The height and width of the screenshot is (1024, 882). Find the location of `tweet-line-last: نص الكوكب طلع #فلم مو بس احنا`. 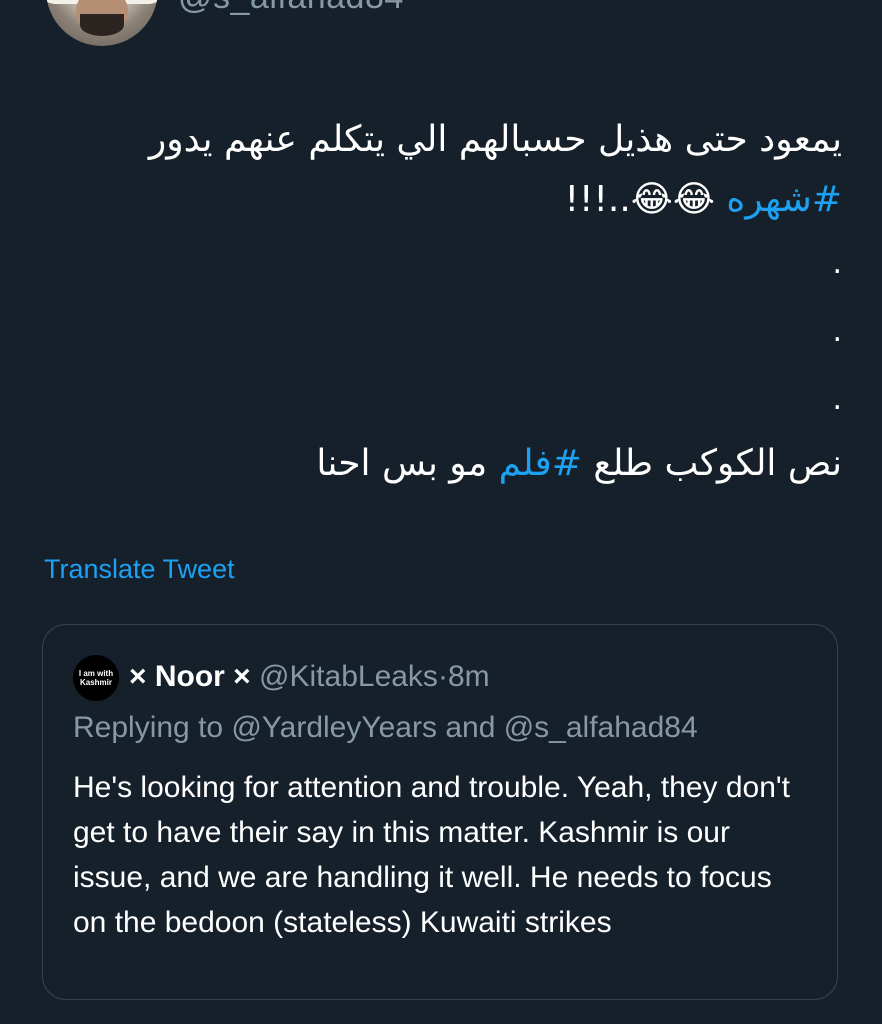

tweet-line-last: نص الكوكب طلع #فلم مو بس احنا is located at coordinates (442, 464).